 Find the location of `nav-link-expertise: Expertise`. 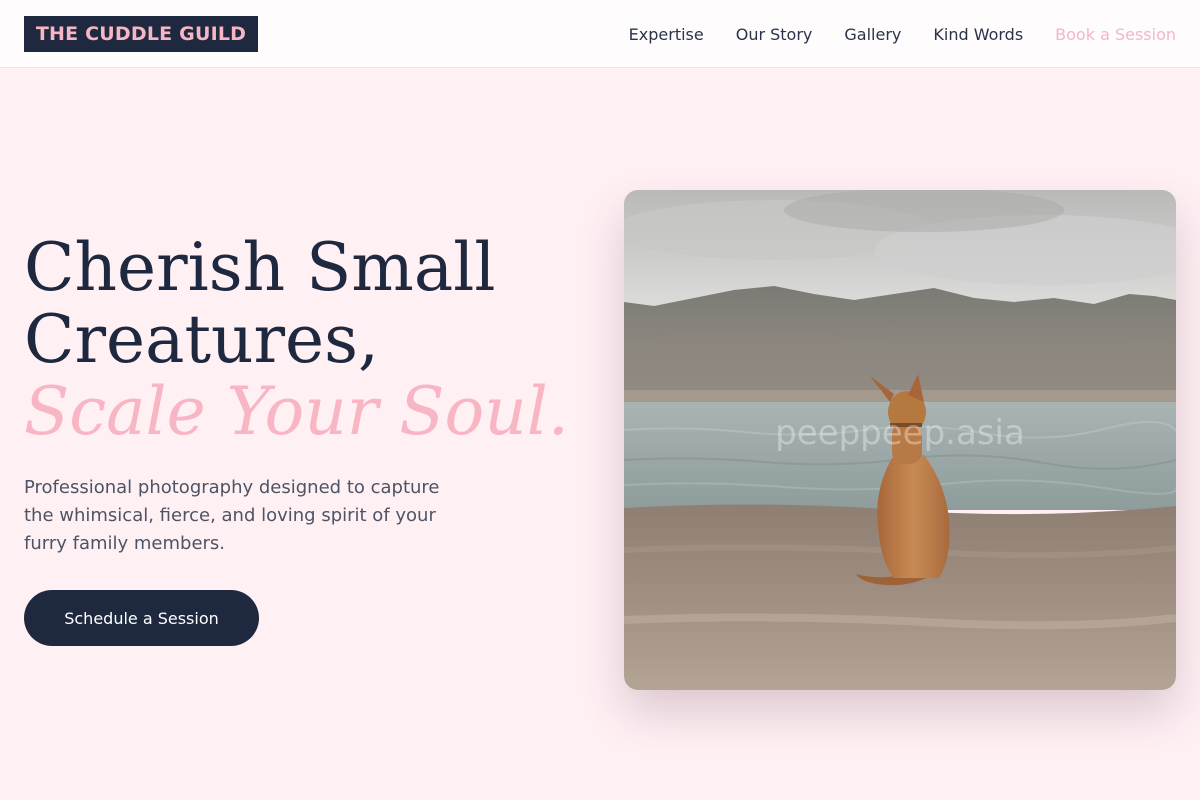

nav-link-expertise: Expertise is located at coordinates (666, 34).